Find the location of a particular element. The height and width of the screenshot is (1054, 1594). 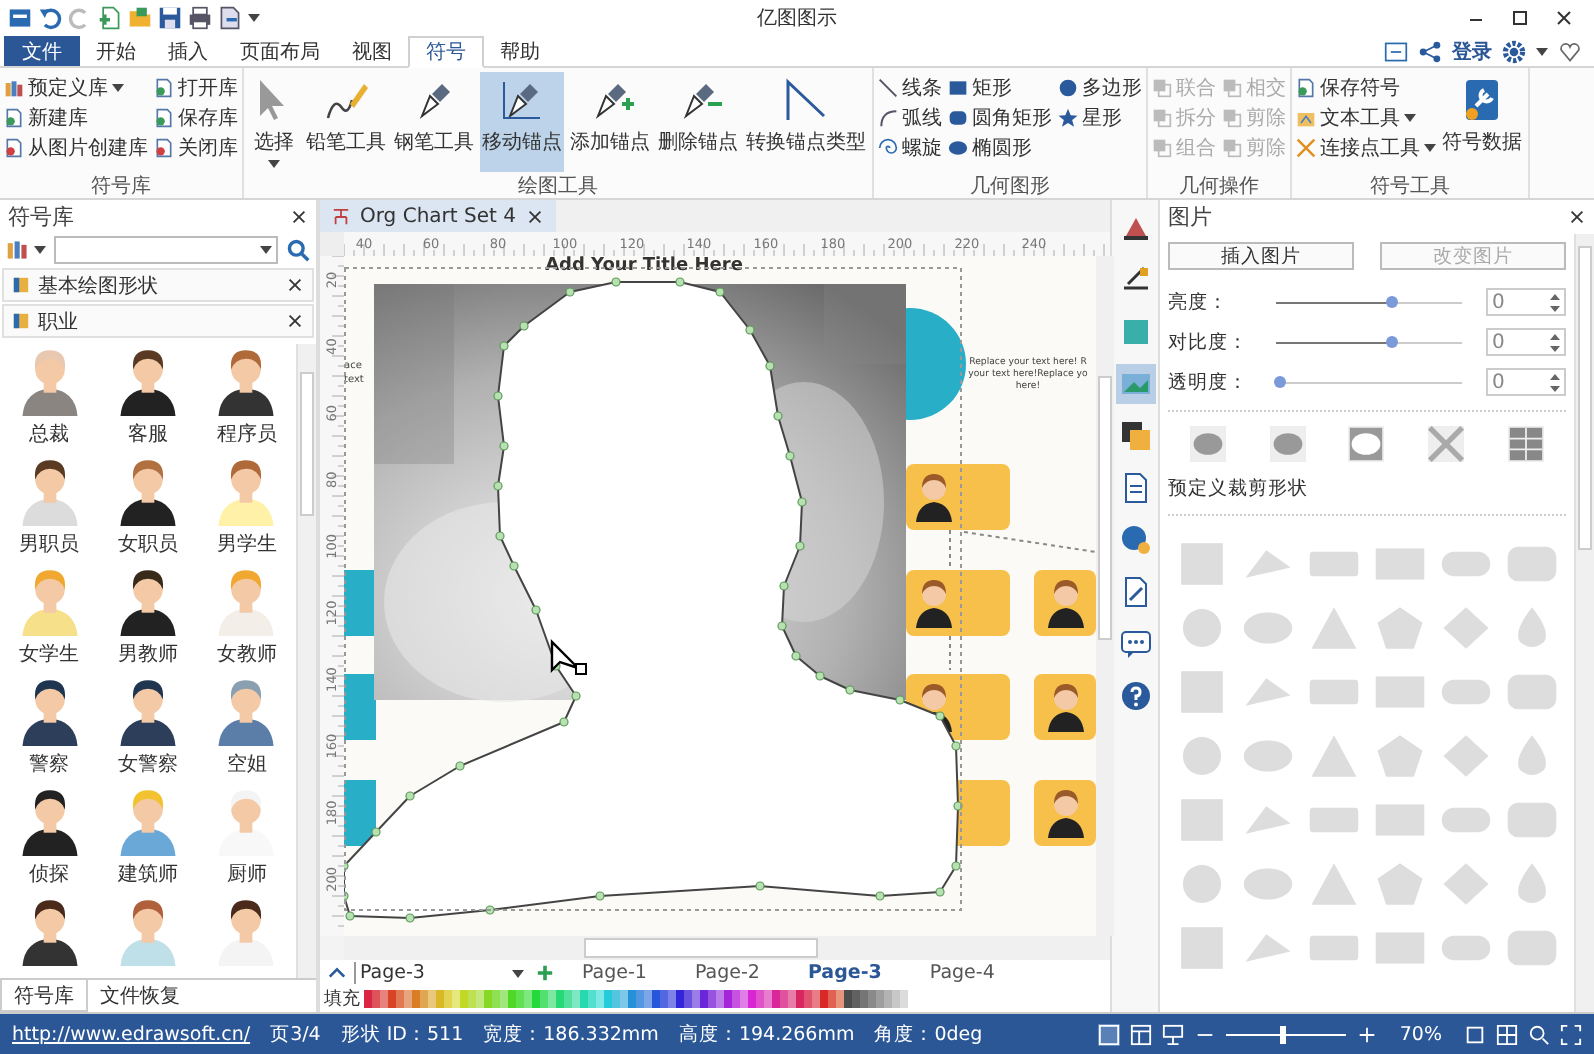

ribbon-button: 打开库 is located at coordinates (196, 87).